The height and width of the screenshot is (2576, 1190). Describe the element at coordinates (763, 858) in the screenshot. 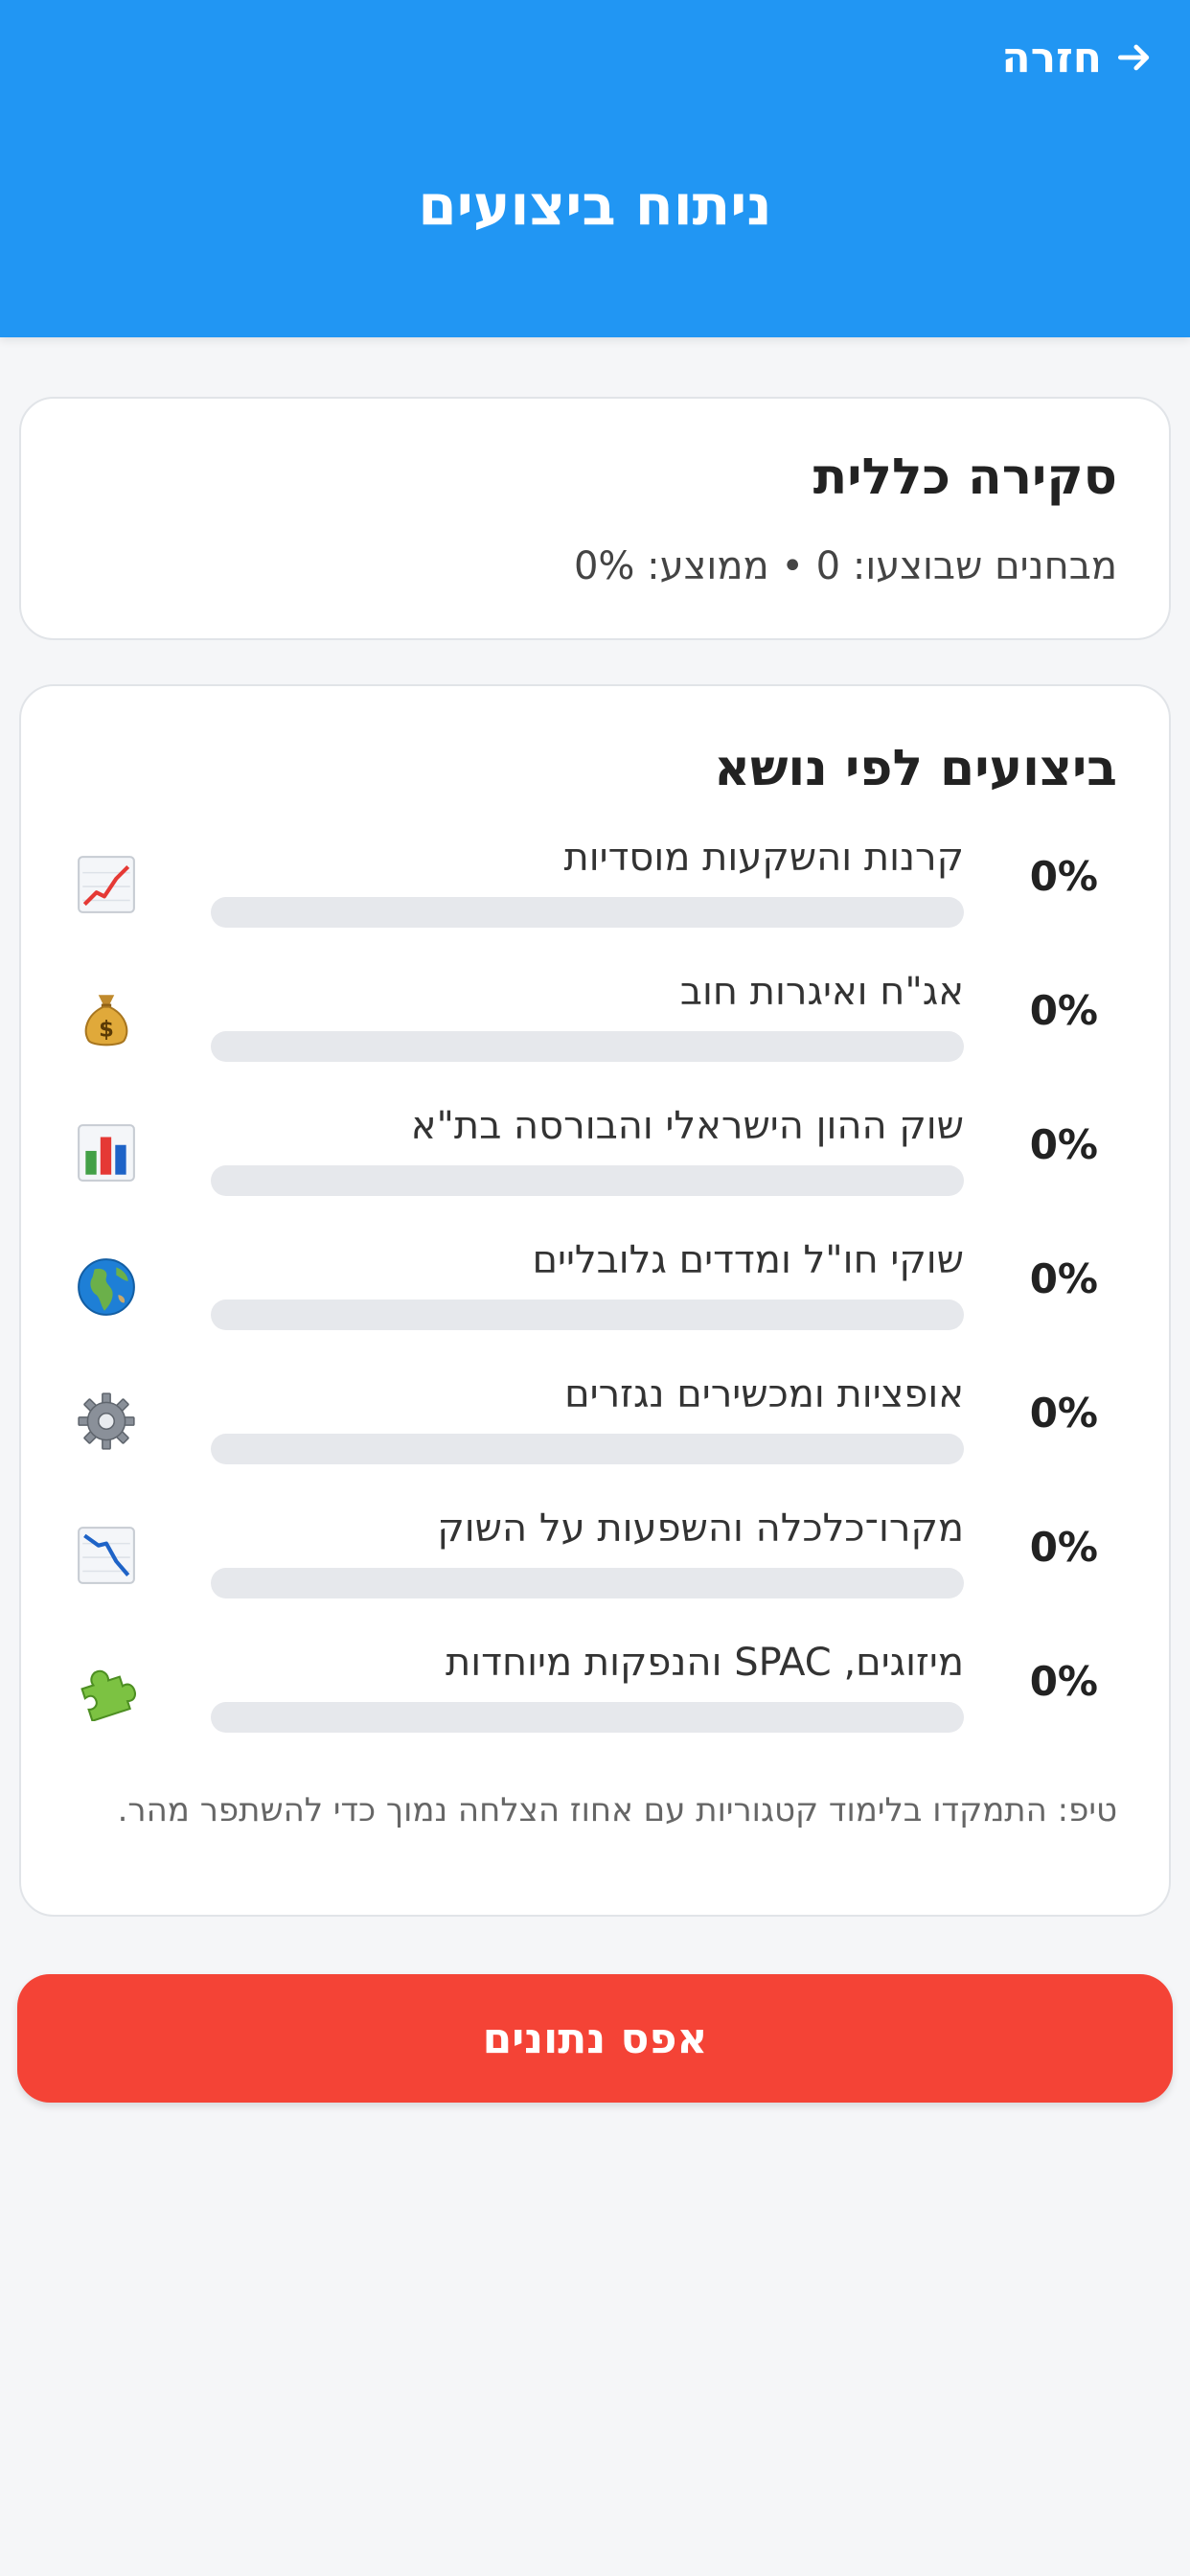

I see `topic-label: קרנות והשקעות מוסדיות` at that location.